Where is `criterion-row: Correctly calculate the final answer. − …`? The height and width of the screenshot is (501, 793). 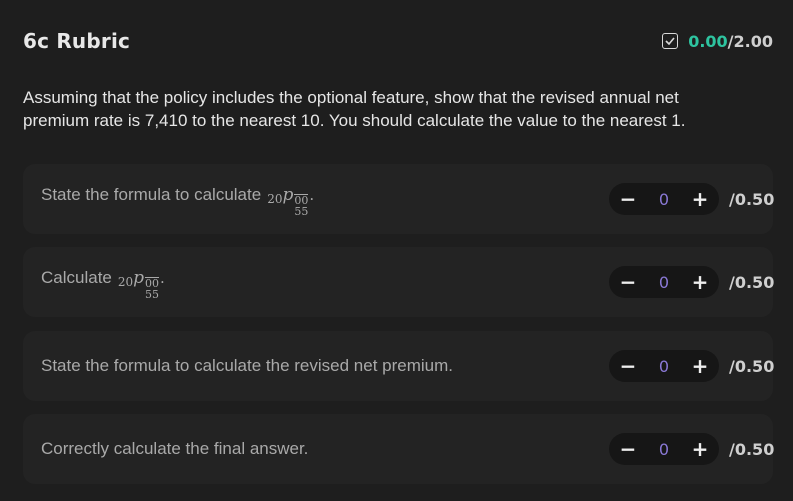
criterion-row: Correctly calculate the final answer. − … is located at coordinates (399, 449).